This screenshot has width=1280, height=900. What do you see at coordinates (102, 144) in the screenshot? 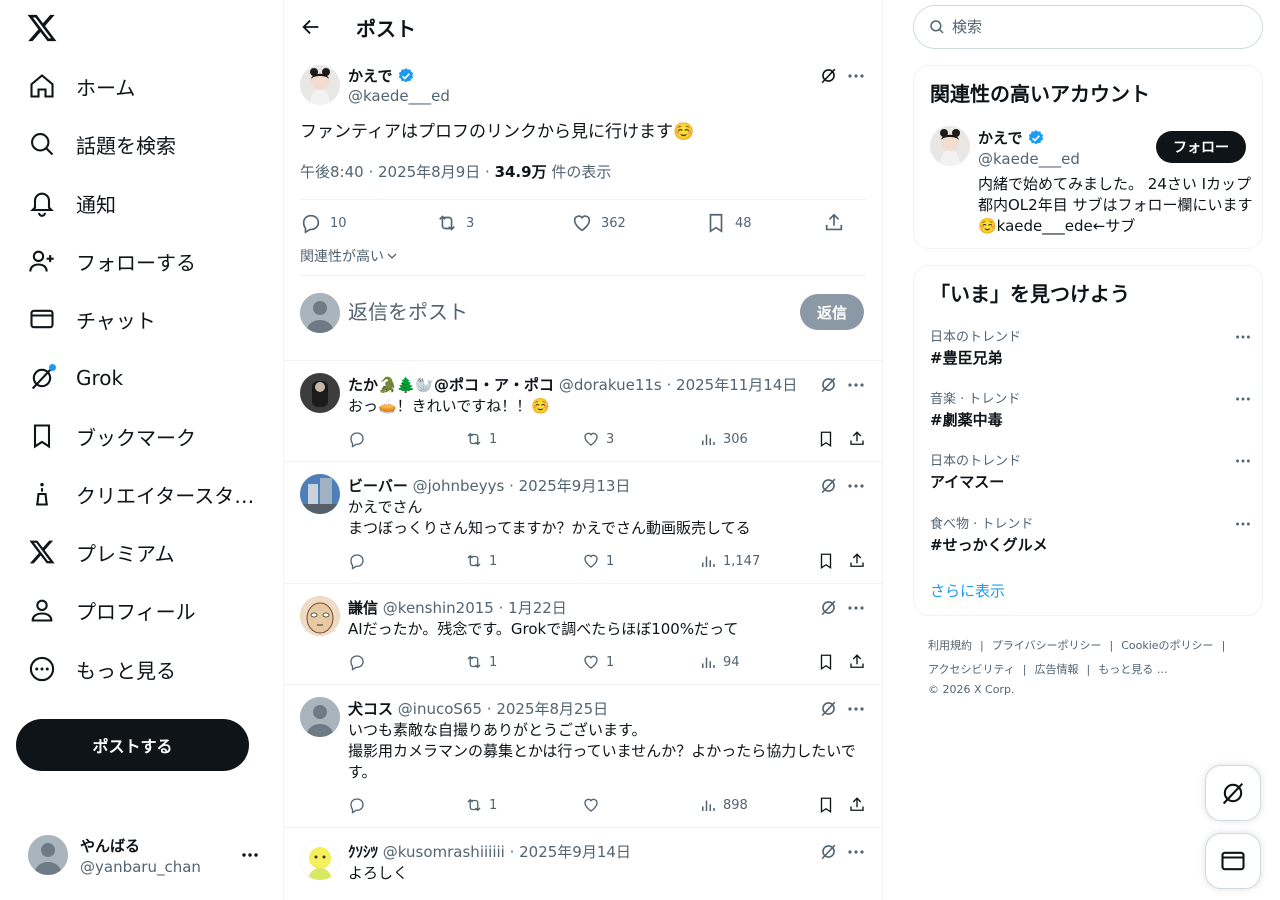
I see `nav-explore: 話題を検索` at bounding box center [102, 144].